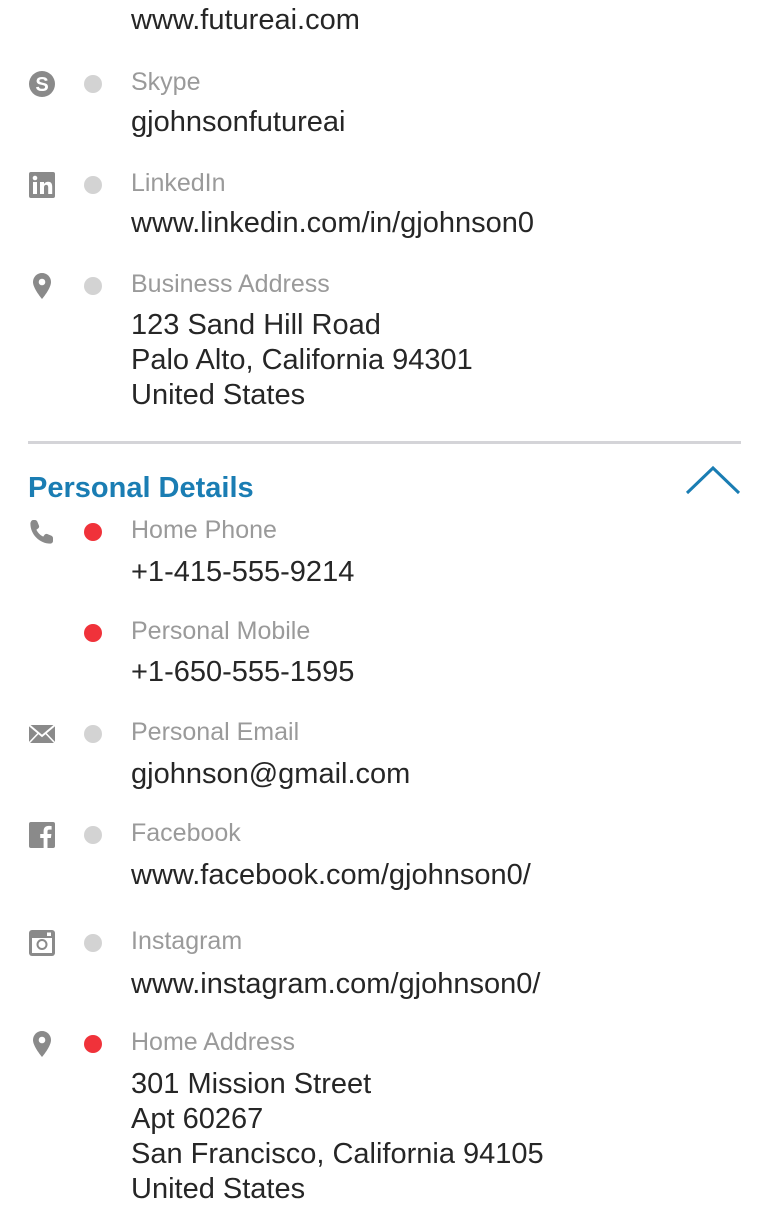  I want to click on phone-icon, so click(42, 532).